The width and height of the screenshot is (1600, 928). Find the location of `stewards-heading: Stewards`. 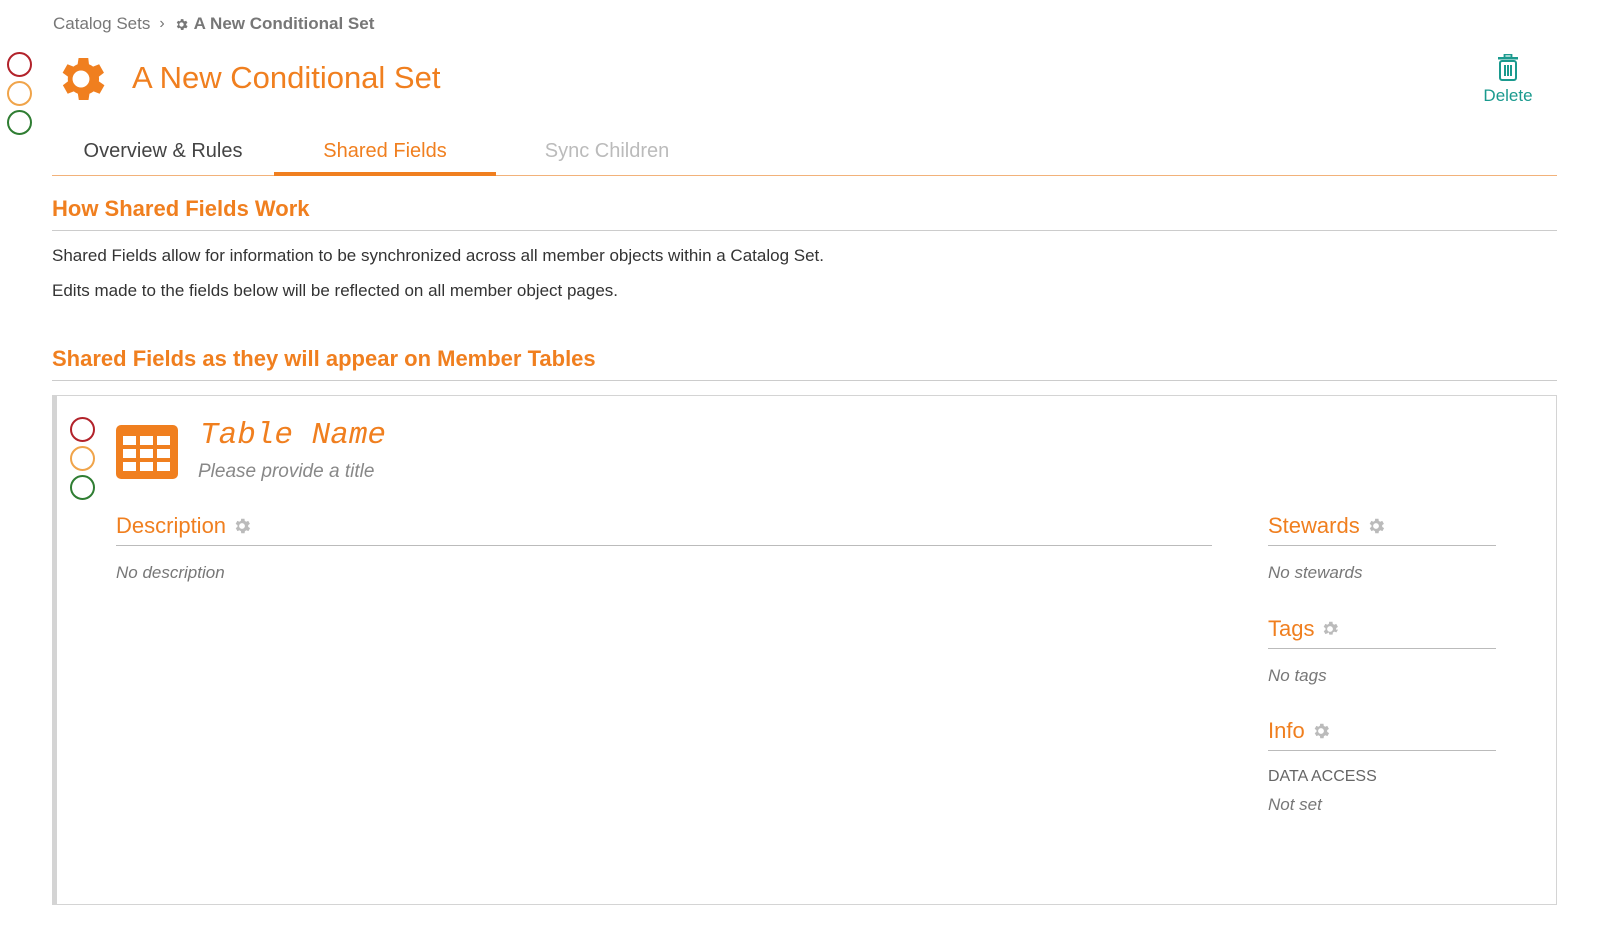

stewards-heading: Stewards is located at coordinates (1382, 529).